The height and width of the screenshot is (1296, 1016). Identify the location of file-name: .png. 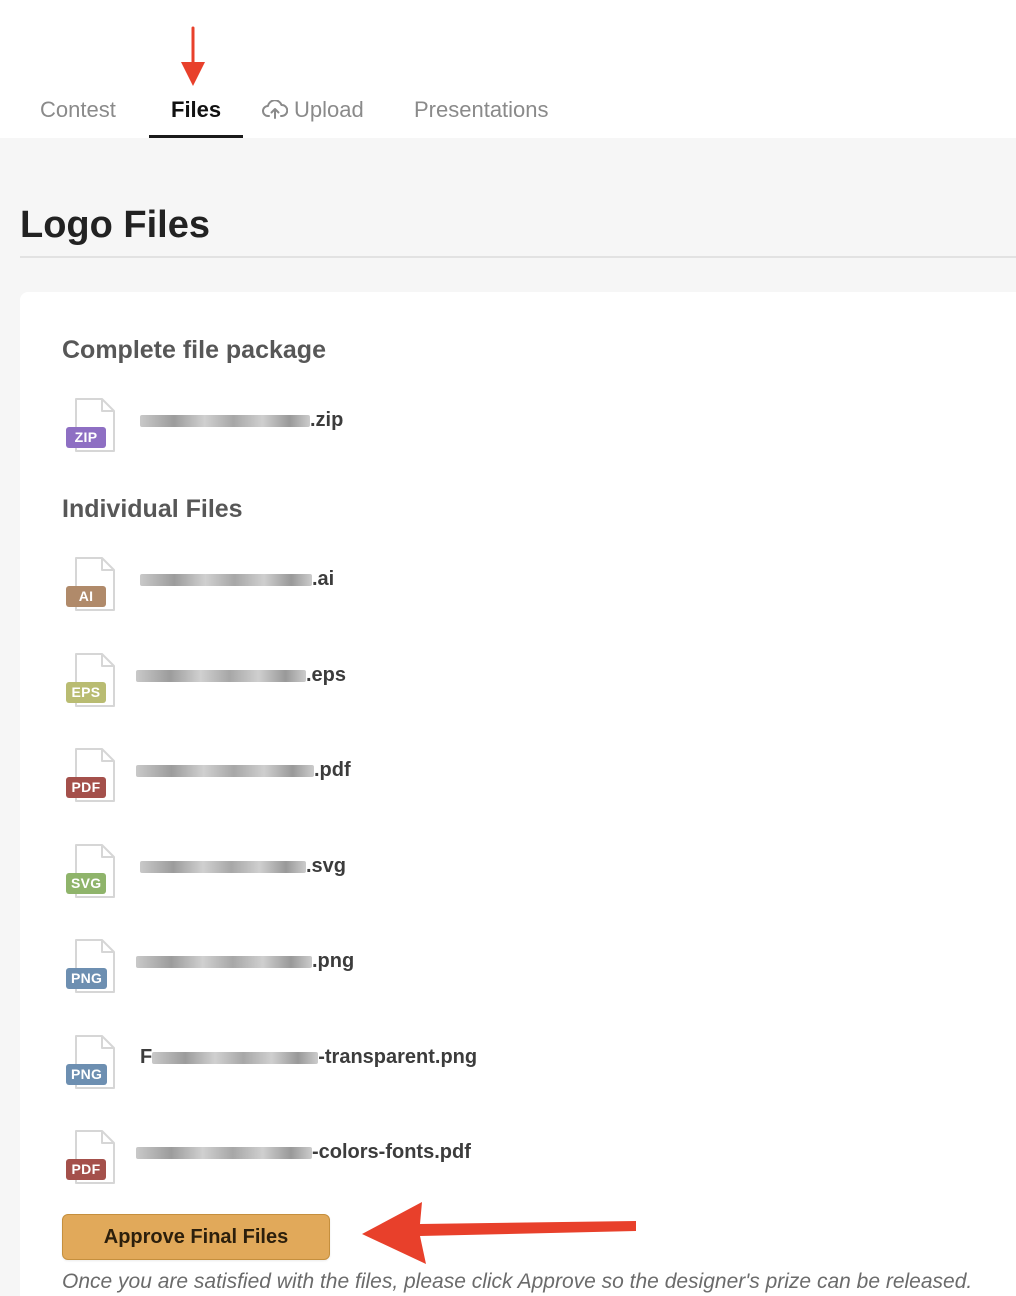
(245, 961).